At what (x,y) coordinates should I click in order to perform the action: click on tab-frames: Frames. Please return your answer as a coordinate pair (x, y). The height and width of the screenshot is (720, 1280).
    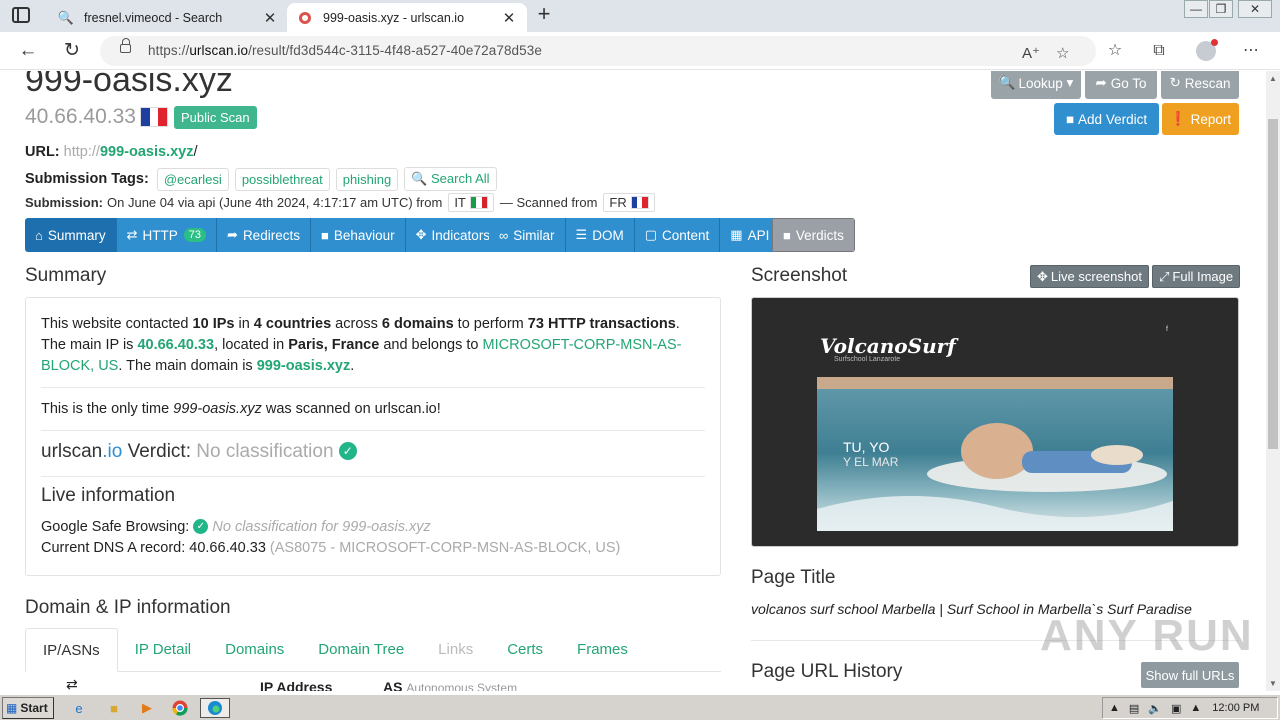
    Looking at the image, I should click on (602, 650).